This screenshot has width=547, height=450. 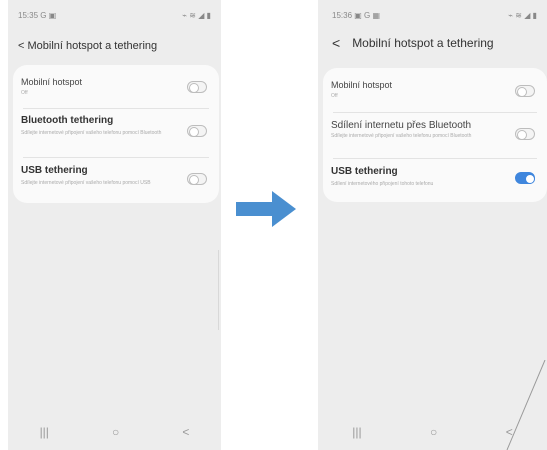 I want to click on back-arrow-icon: <, so click(x=336, y=43).